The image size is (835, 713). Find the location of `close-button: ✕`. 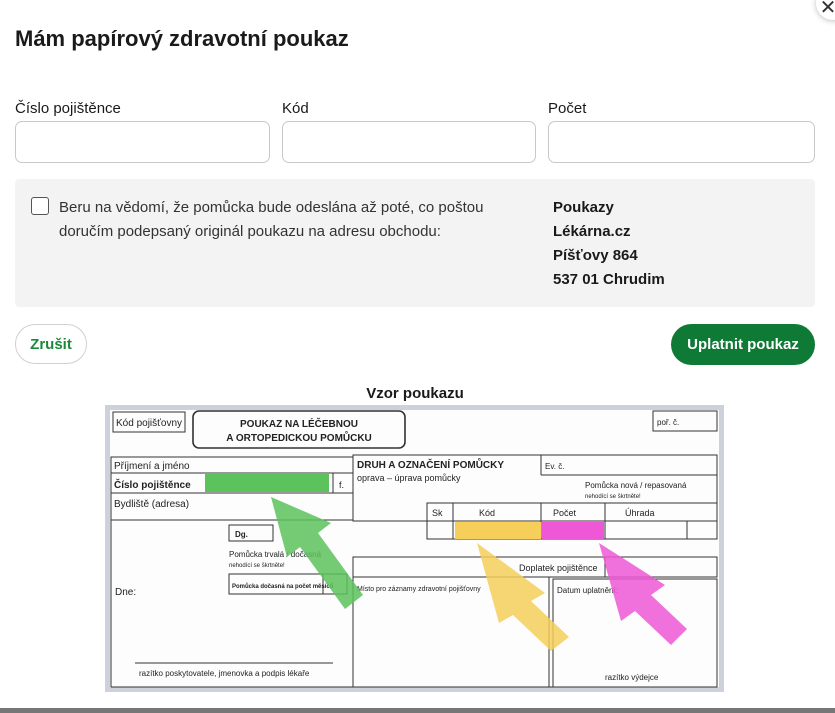

close-button: ✕ is located at coordinates (825, 10).